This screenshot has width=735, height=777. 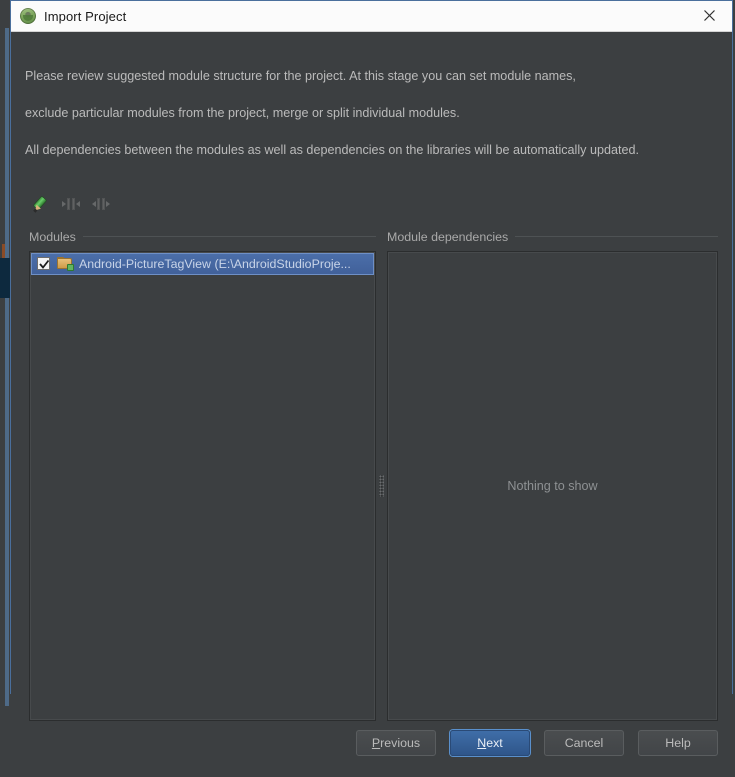 I want to click on close-icon, so click(x=709, y=15).